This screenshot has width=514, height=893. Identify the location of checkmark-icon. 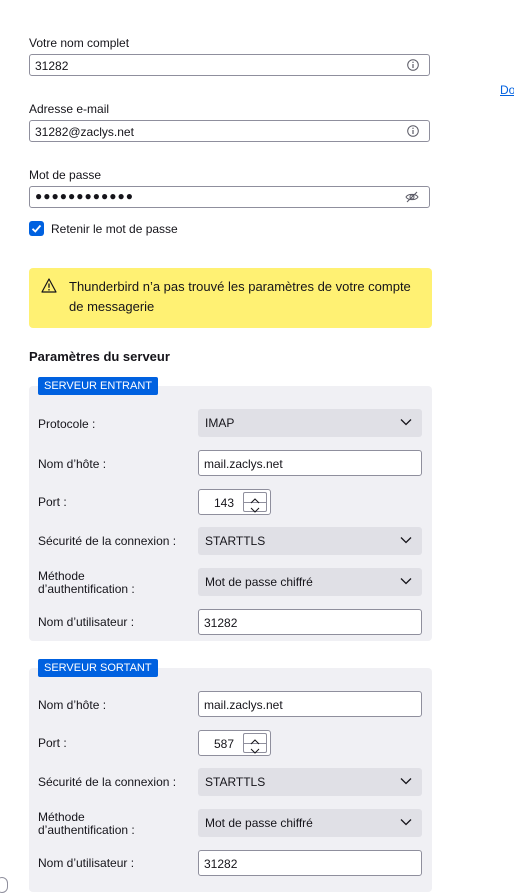
(36, 228).